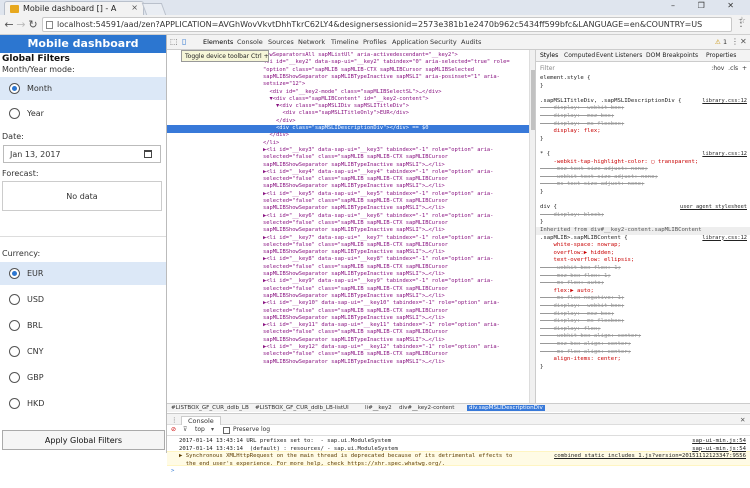 This screenshot has height=488, width=750. Describe the element at coordinates (148, 154) in the screenshot. I see `calendar-icon` at that location.